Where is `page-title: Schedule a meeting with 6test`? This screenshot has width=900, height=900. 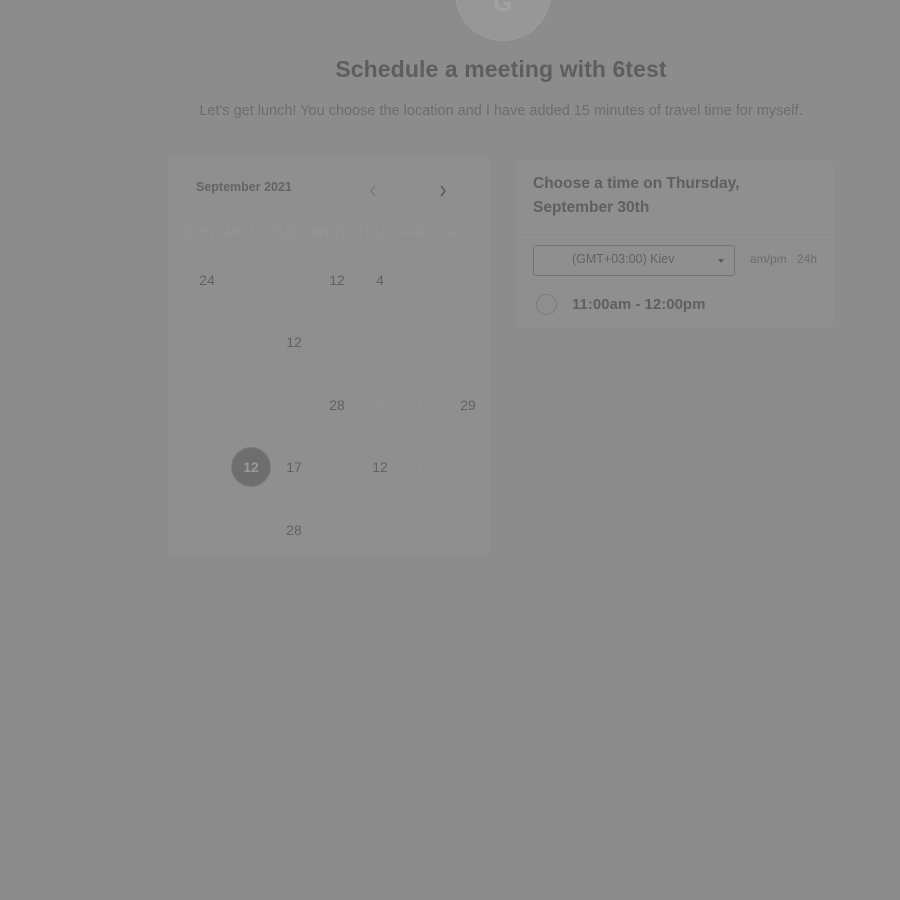
page-title: Schedule a meeting with 6test is located at coordinates (501, 69).